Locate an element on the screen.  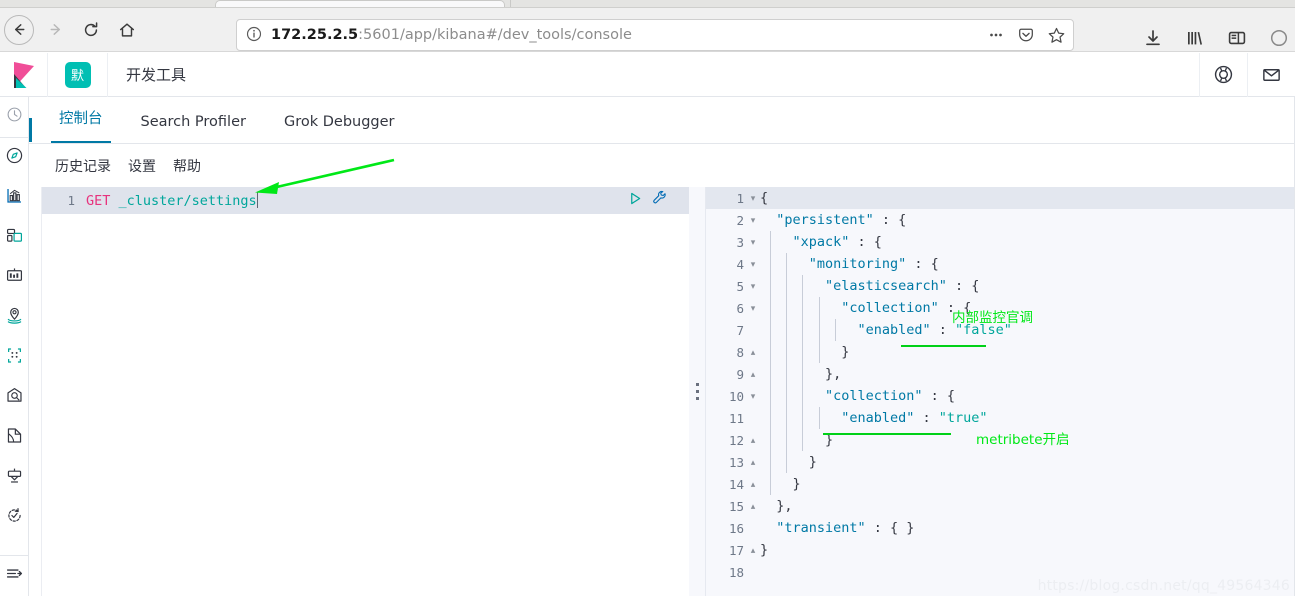
navigation-buttons is located at coordinates (72, 30).